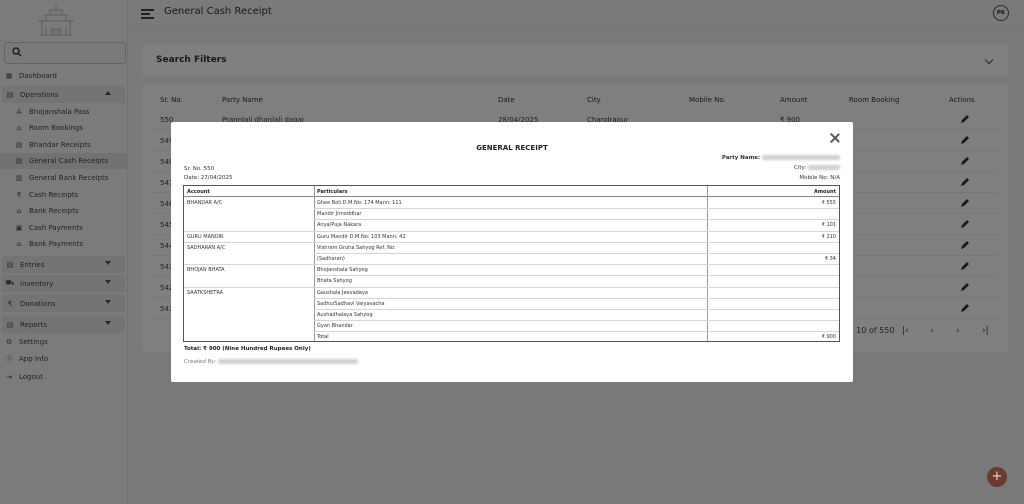  Describe the element at coordinates (361, 236) in the screenshot. I see `receipt-particular: Guru Mandir D.M.No: 103 Mann: 42` at that location.